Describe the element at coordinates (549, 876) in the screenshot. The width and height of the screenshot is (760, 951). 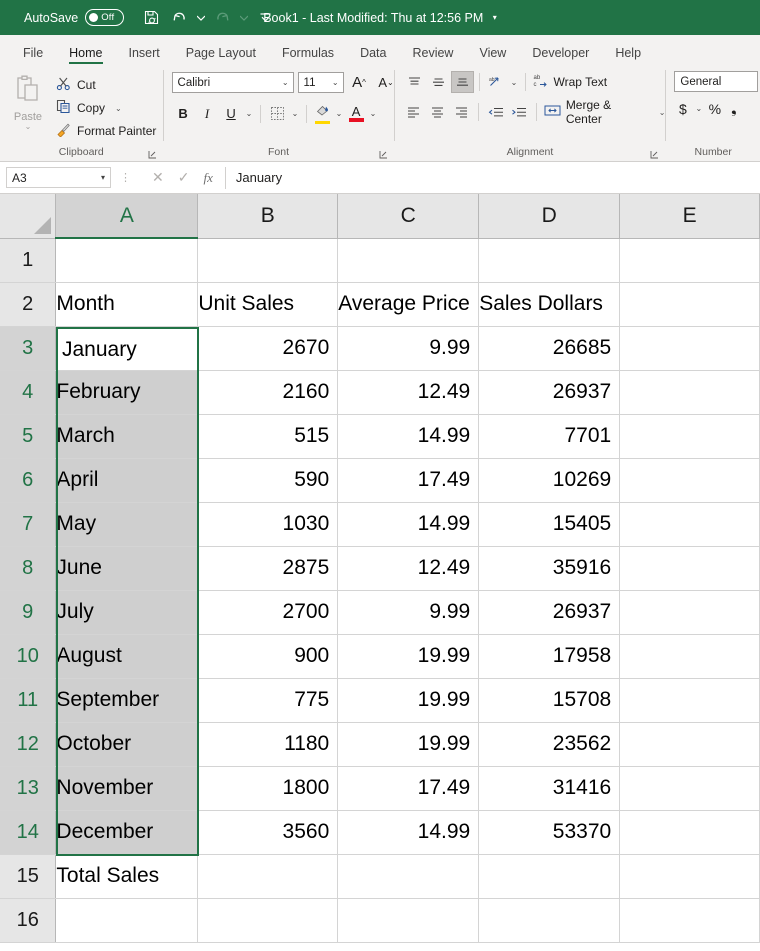
I see `cell-d15` at that location.